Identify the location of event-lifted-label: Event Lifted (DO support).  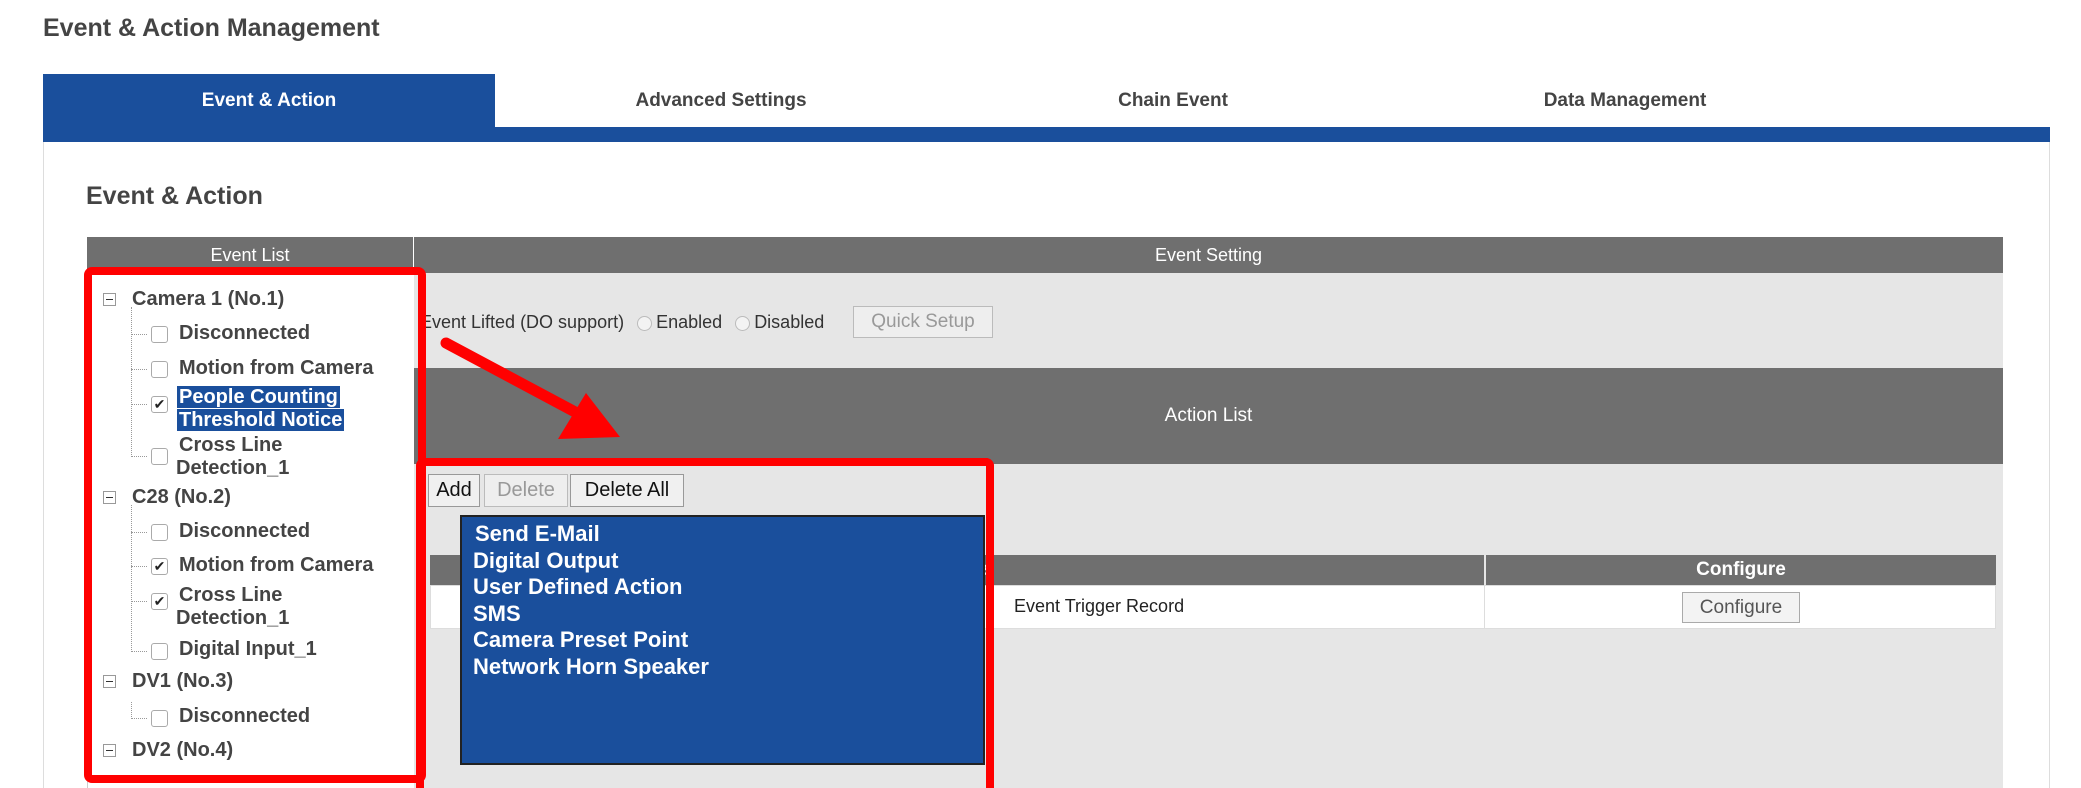
(522, 322).